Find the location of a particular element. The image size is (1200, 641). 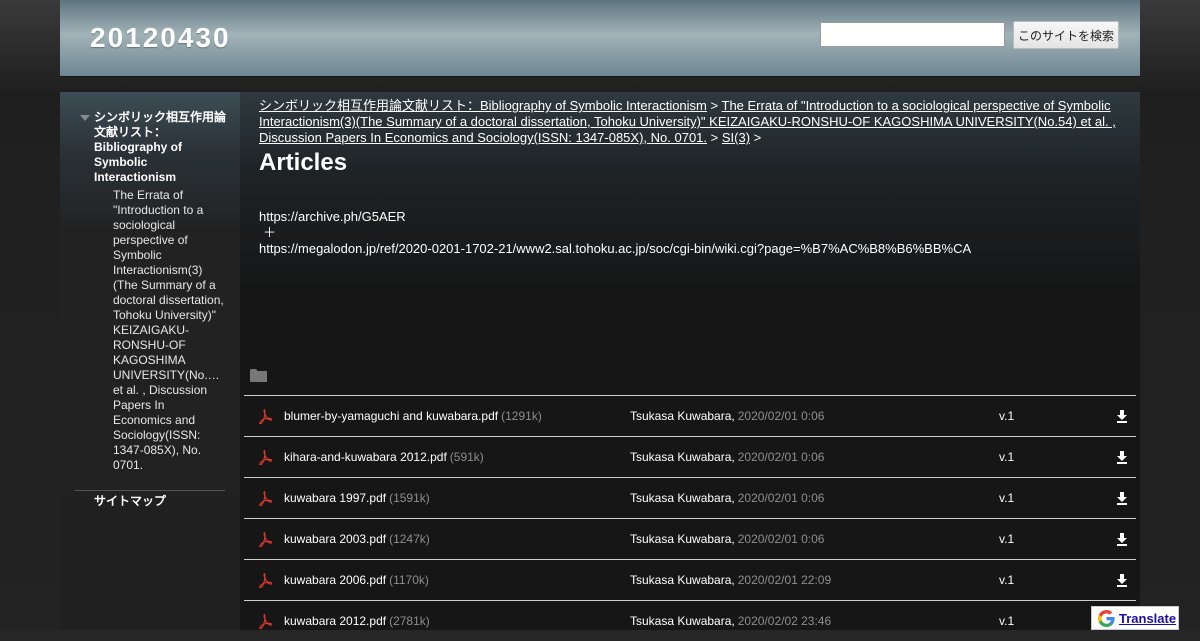

file-size: (2781k) is located at coordinates (409, 621).